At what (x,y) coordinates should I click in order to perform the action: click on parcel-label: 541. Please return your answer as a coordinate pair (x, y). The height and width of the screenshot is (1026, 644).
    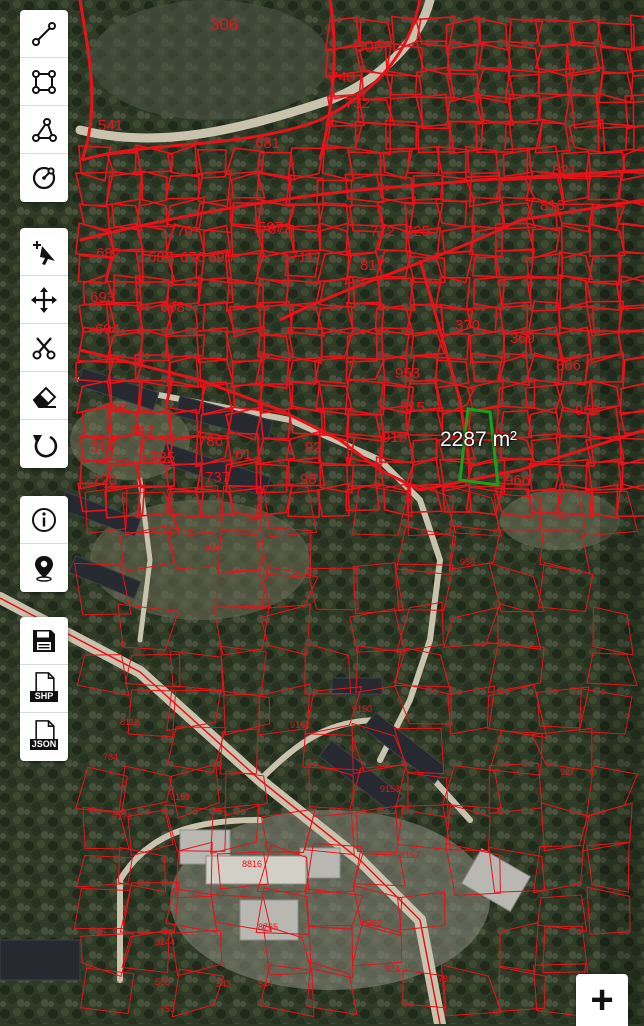
    Looking at the image, I should click on (110, 125).